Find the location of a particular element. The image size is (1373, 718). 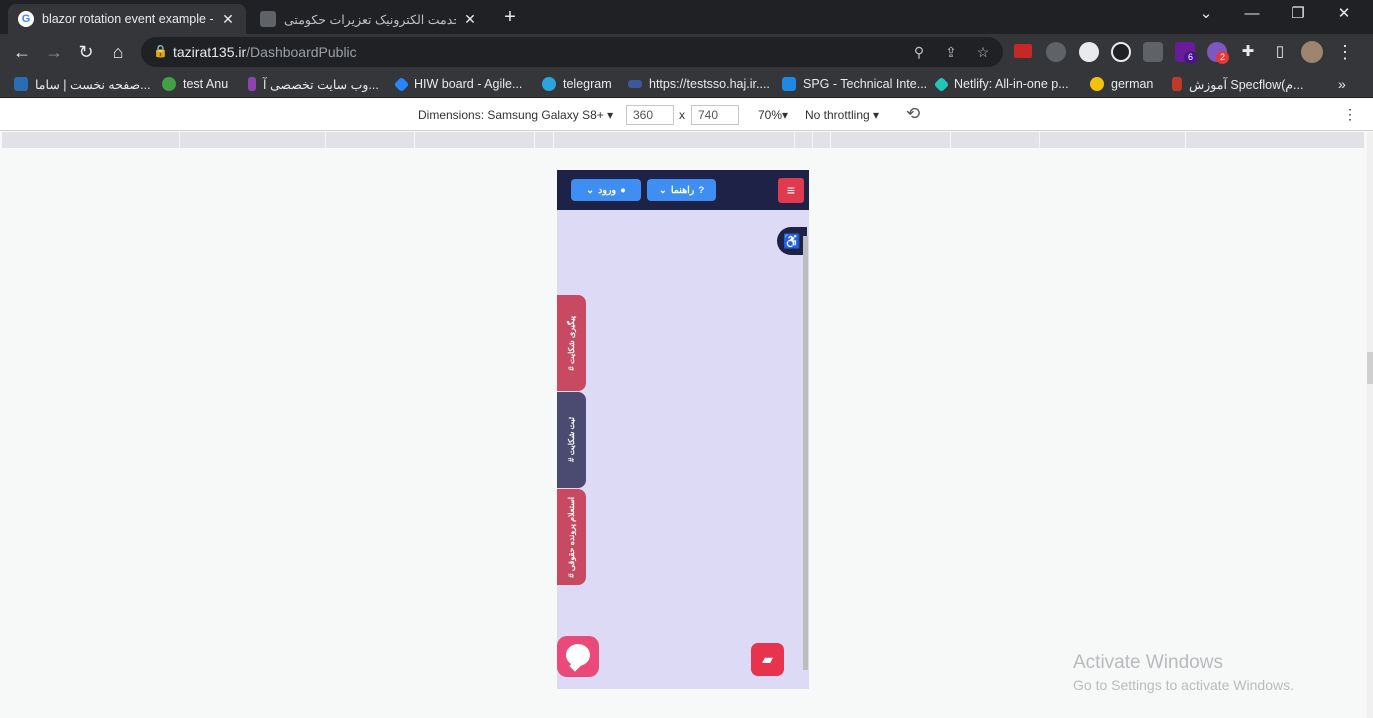

bars-icon is located at coordinates (252, 84).